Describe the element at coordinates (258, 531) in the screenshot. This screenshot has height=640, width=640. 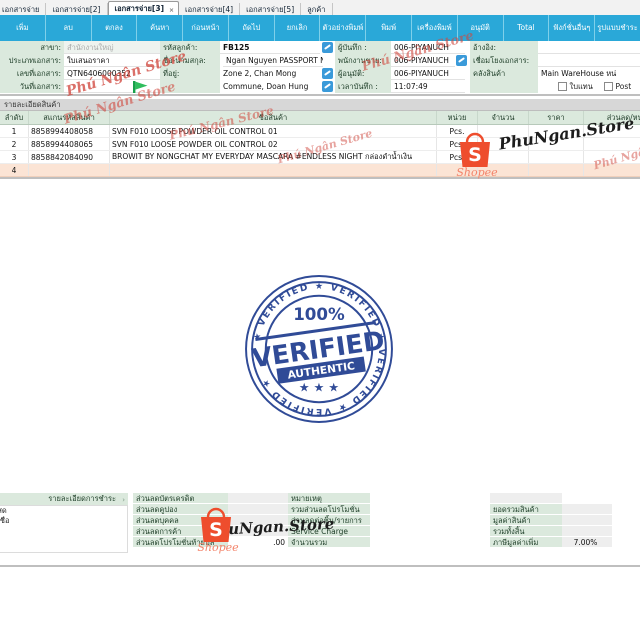
I see `discount-trade-value` at that location.